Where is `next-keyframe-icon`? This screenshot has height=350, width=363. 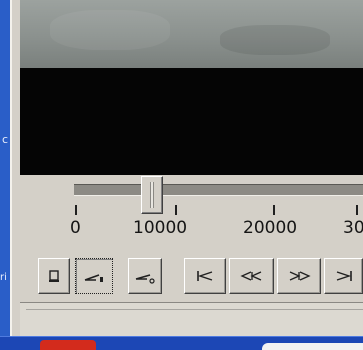 next-keyframe-icon is located at coordinates (300, 276).